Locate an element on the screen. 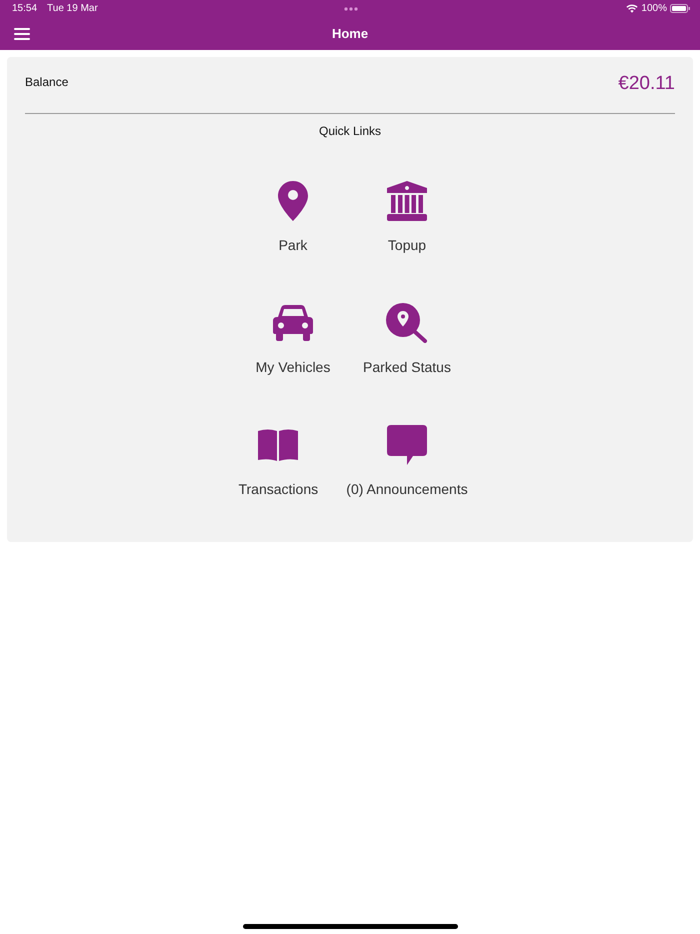 This screenshot has width=700, height=934. page-title: Home is located at coordinates (350, 33).